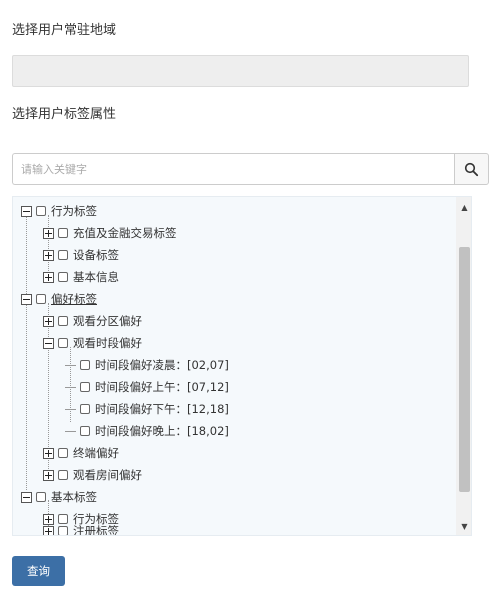  I want to click on tree-node-time-afternoon: 时间段偏好下午：[12,18], so click(147, 409).